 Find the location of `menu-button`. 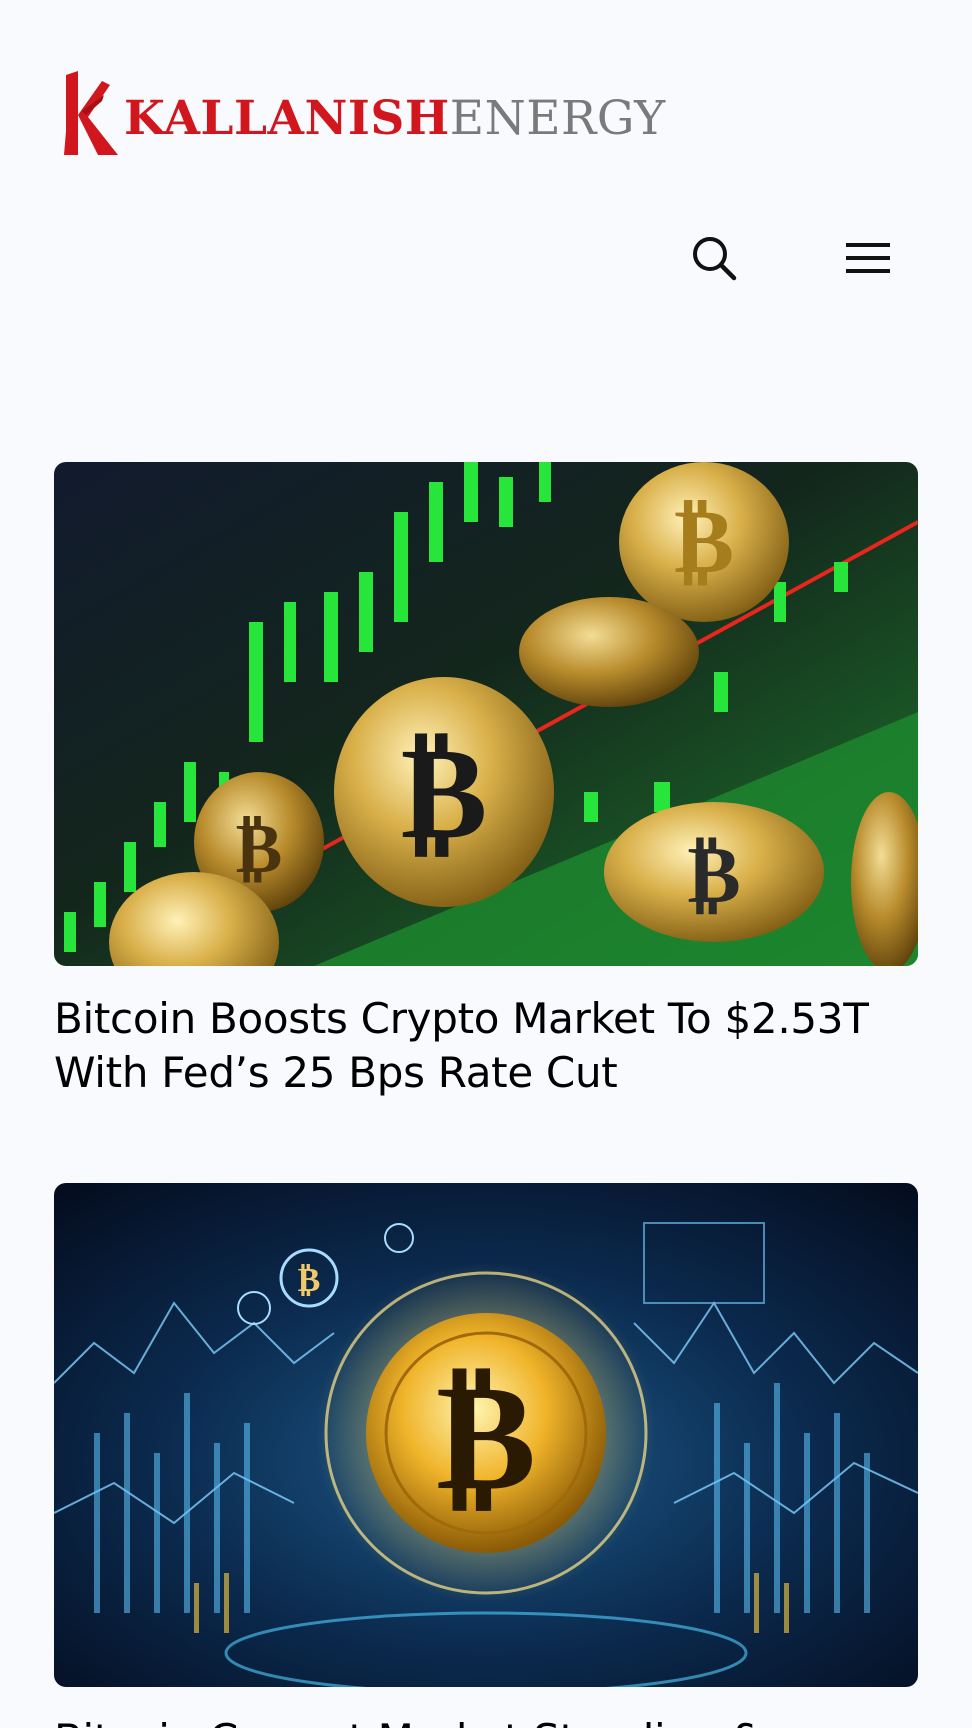

menu-button is located at coordinates (868, 258).